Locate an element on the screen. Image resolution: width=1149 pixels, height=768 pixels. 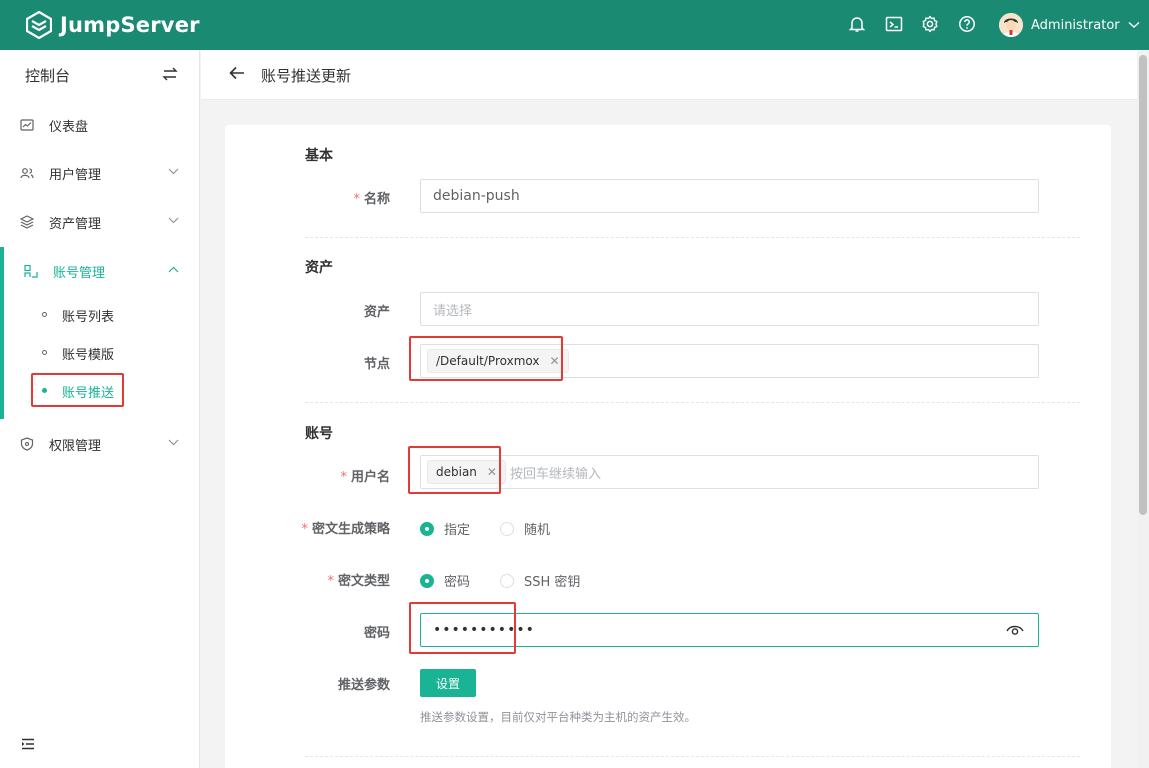
nodes-label: 节点 is located at coordinates (376, 364).